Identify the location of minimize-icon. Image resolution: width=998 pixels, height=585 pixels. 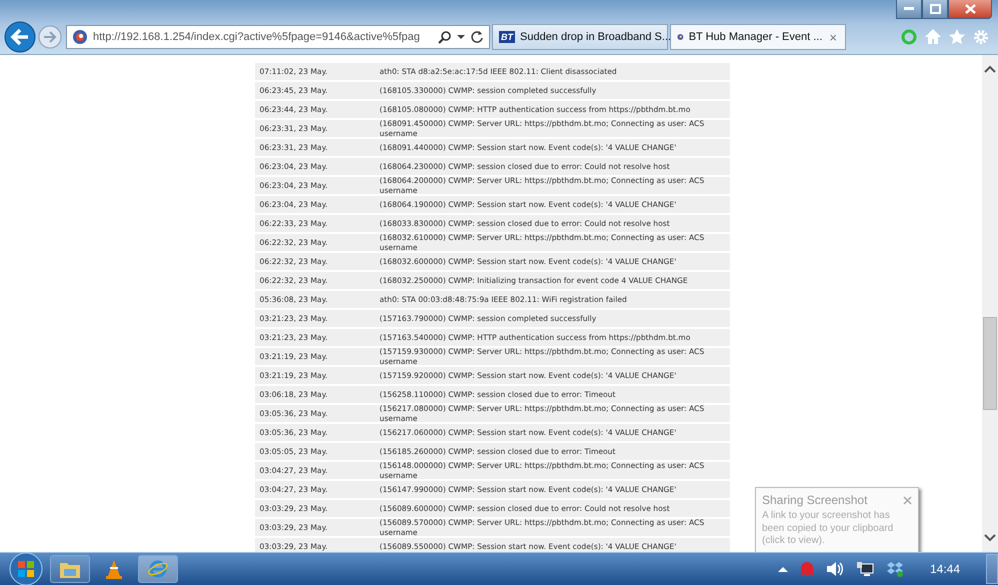
(909, 9).